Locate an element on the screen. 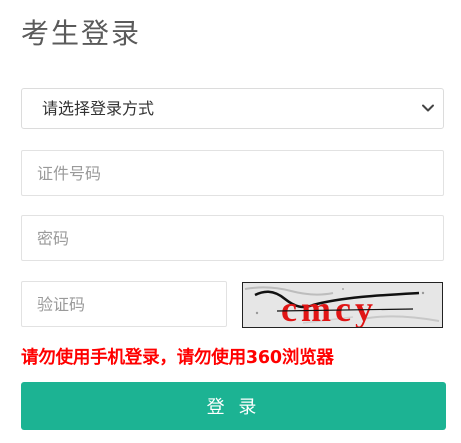  login-method-selected-value: 请选择登录方式 is located at coordinates (98, 108).